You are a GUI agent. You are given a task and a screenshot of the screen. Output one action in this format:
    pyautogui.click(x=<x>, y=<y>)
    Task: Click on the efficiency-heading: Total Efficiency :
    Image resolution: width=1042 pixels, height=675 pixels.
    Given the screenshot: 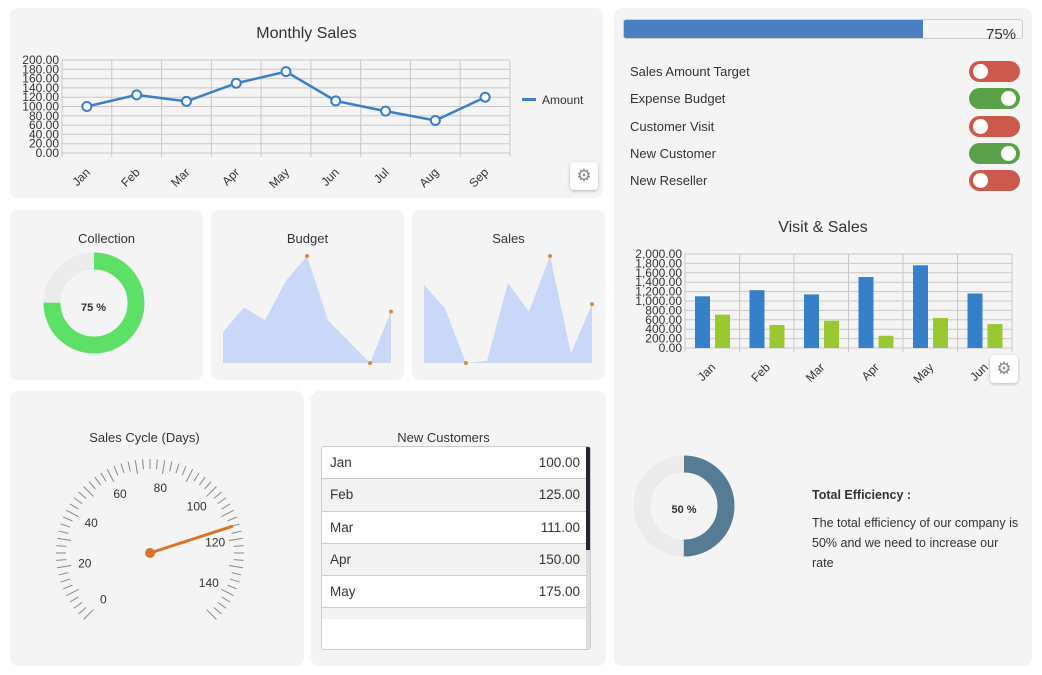 What is the action you would take?
    pyautogui.click(x=862, y=495)
    